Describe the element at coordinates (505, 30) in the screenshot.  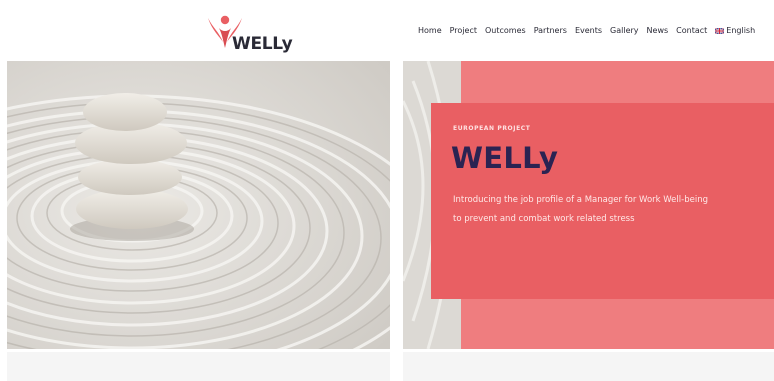
I see `nav-item-outcomes: Outcomes` at that location.